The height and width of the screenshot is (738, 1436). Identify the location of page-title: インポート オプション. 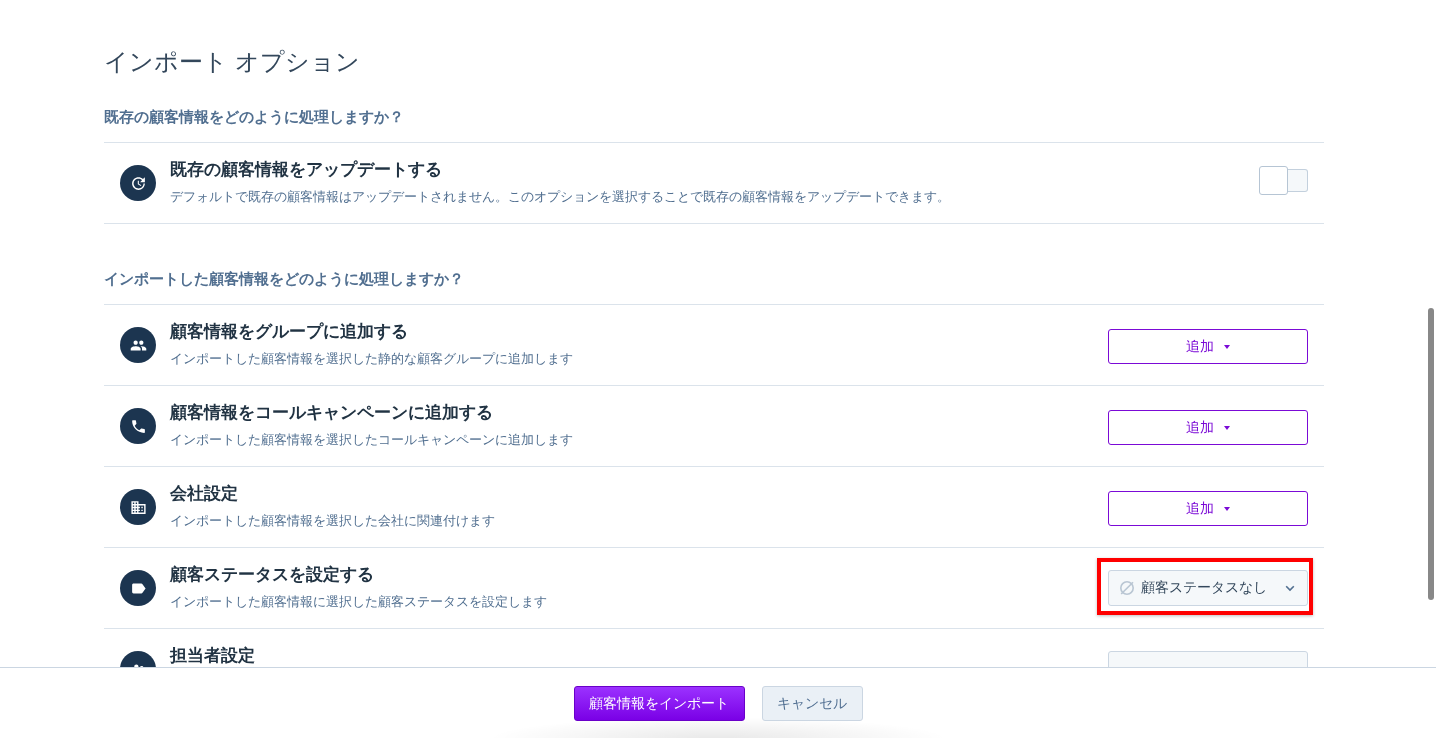
(232, 62).